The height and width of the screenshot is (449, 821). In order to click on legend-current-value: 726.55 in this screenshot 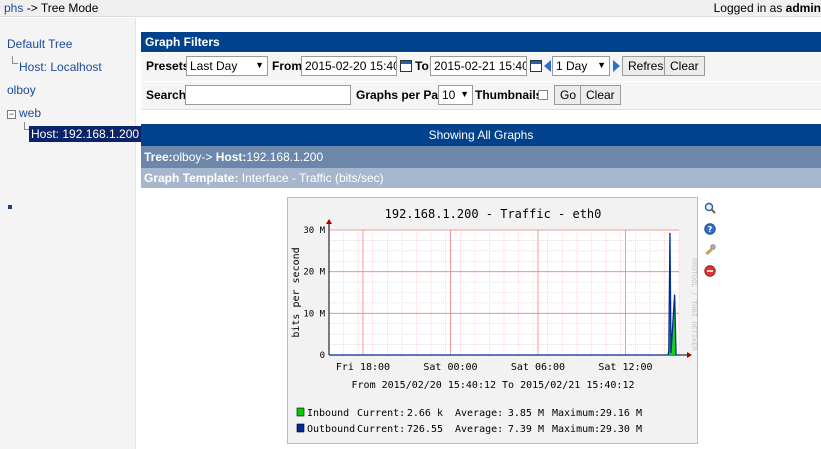, I will do `click(425, 429)`.